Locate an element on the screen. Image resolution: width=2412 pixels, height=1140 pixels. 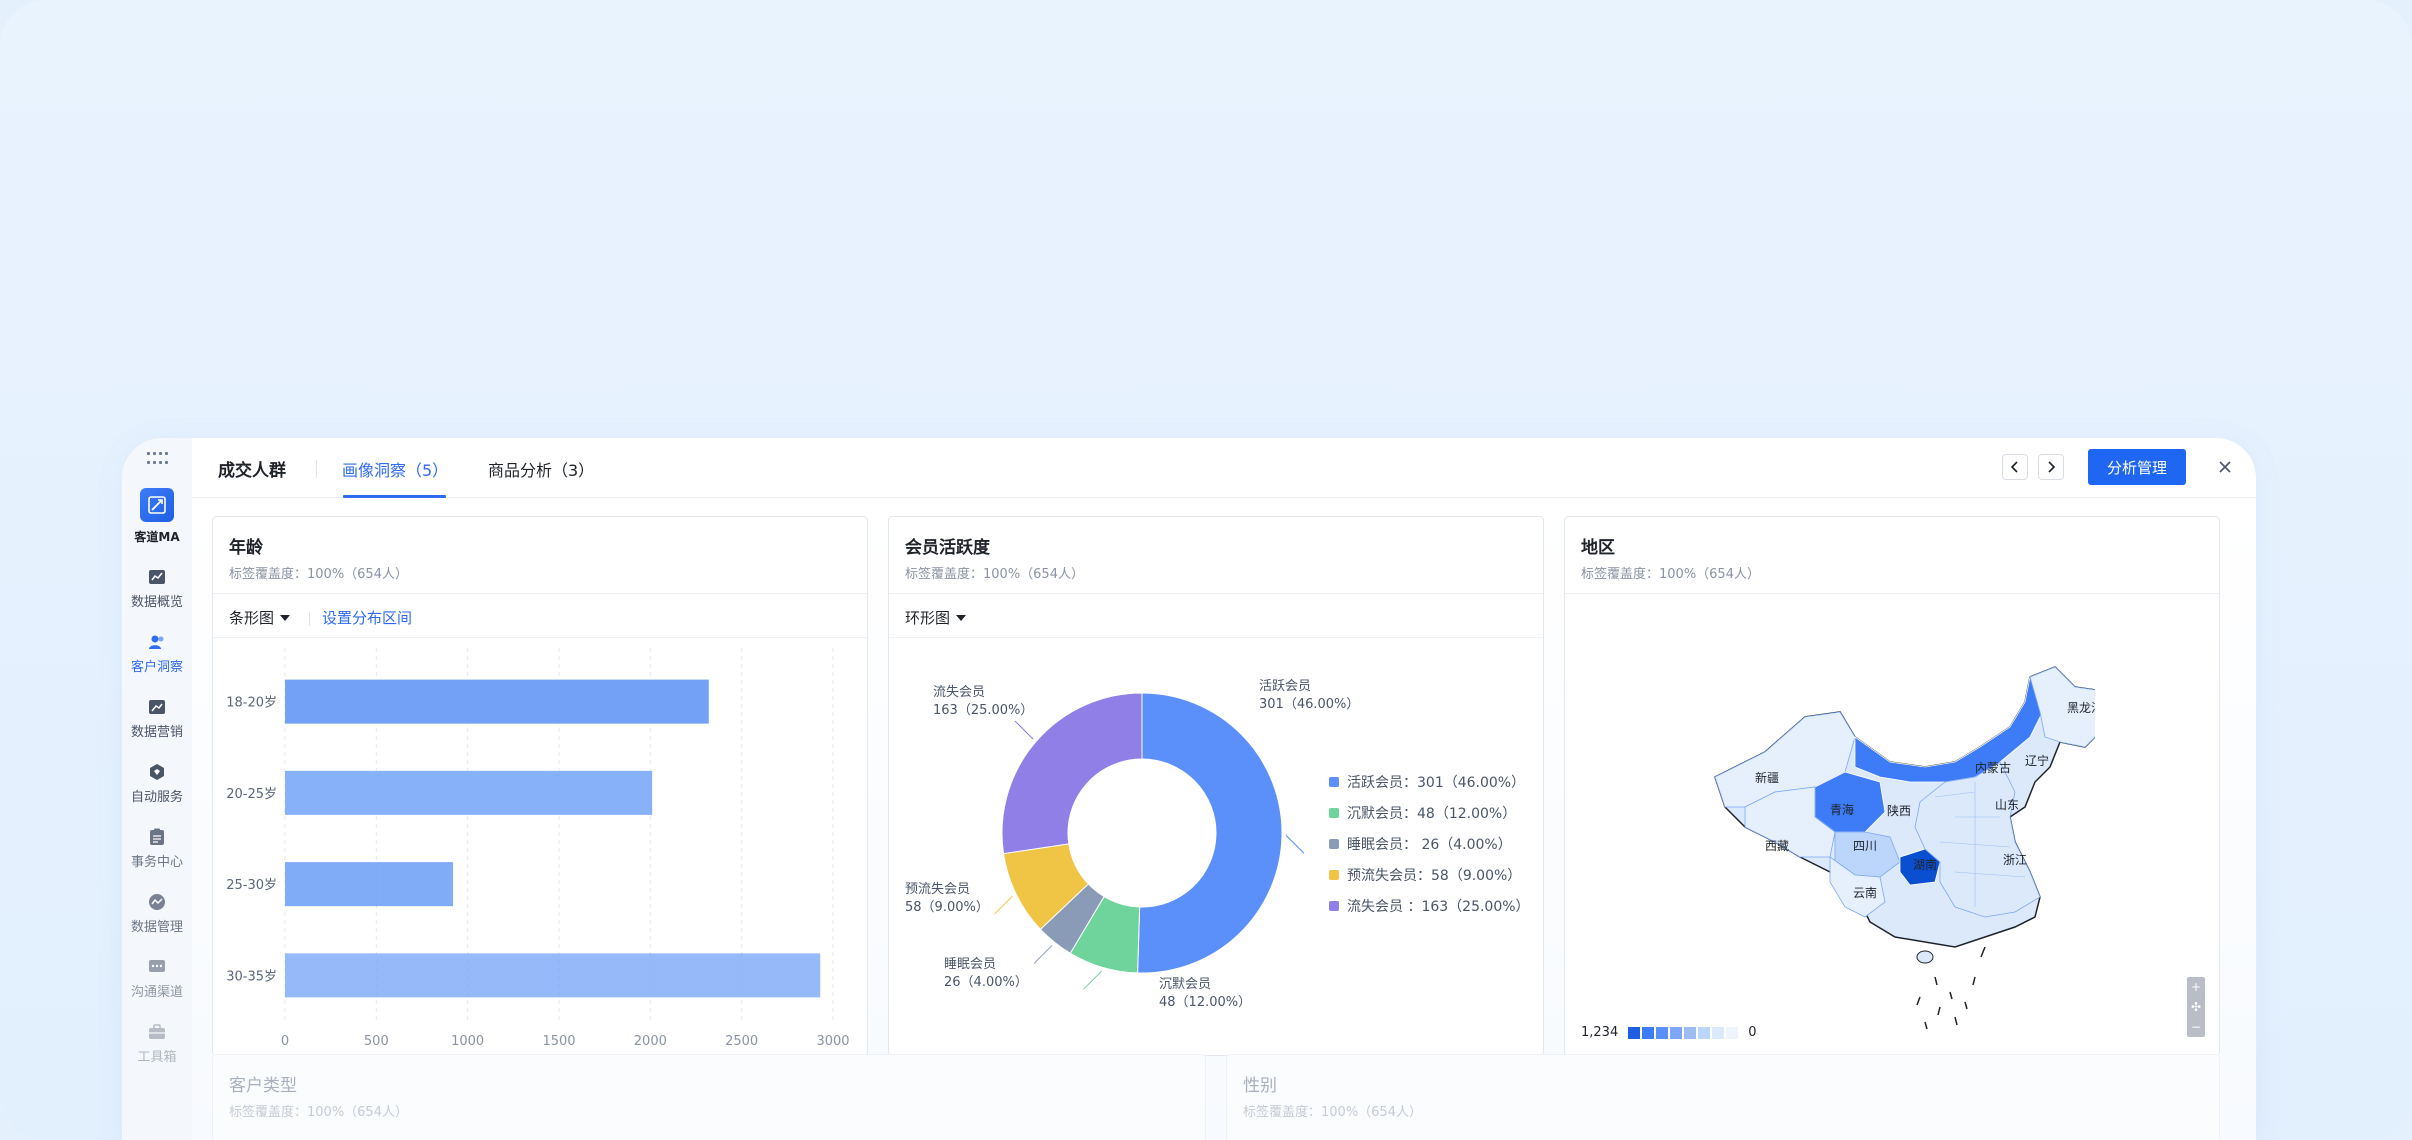
analysis-manage-button: 分析管理 is located at coordinates (2137, 467).